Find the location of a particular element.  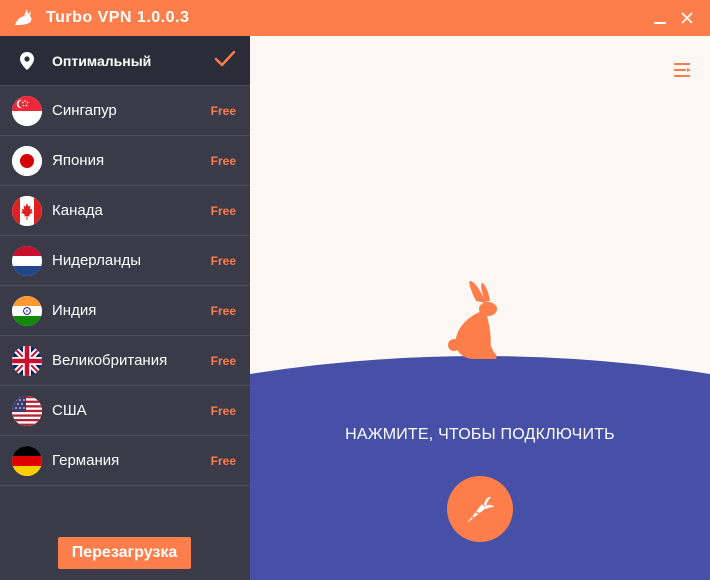

server-name: Канада is located at coordinates (77, 210).